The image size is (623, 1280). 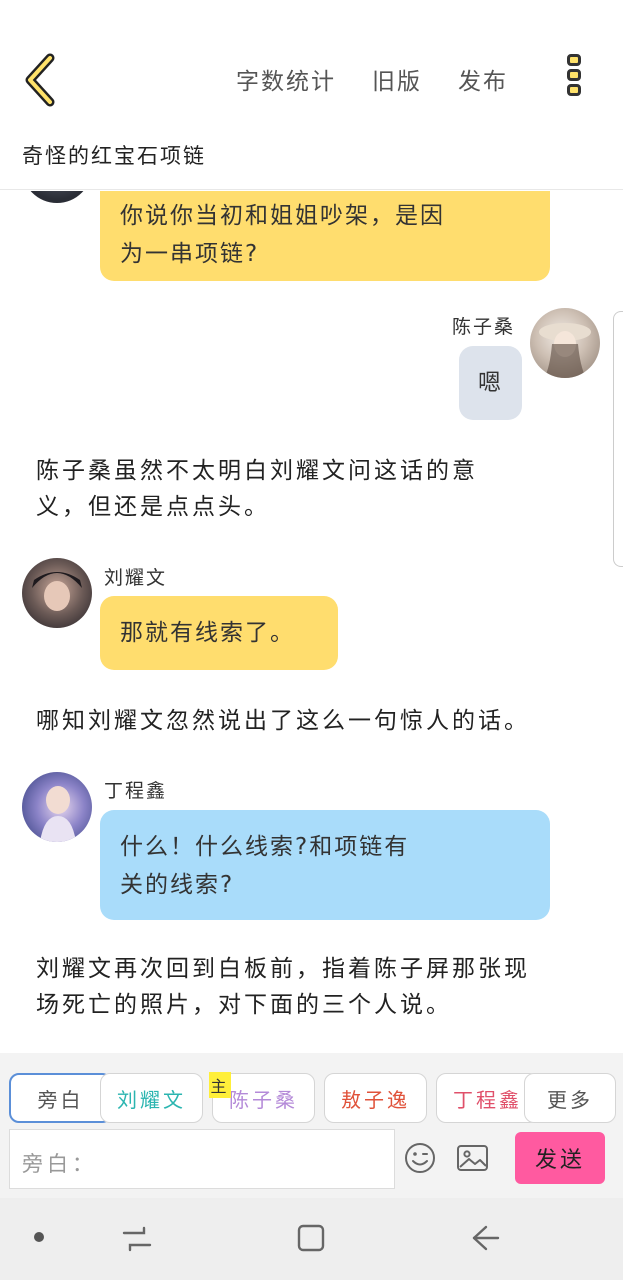 I want to click on message-line: 为一串项链?, so click(x=190, y=254).